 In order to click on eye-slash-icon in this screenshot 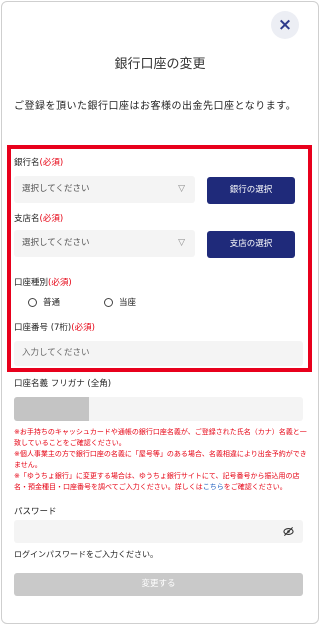, I will do `click(288, 531)`.